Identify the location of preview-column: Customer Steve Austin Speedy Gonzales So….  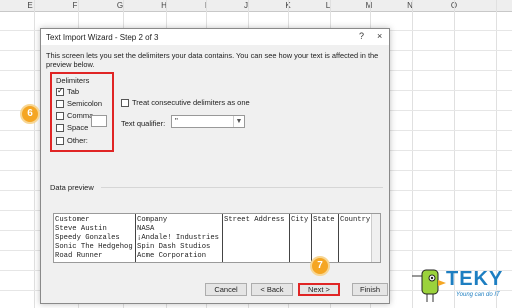
(95, 238).